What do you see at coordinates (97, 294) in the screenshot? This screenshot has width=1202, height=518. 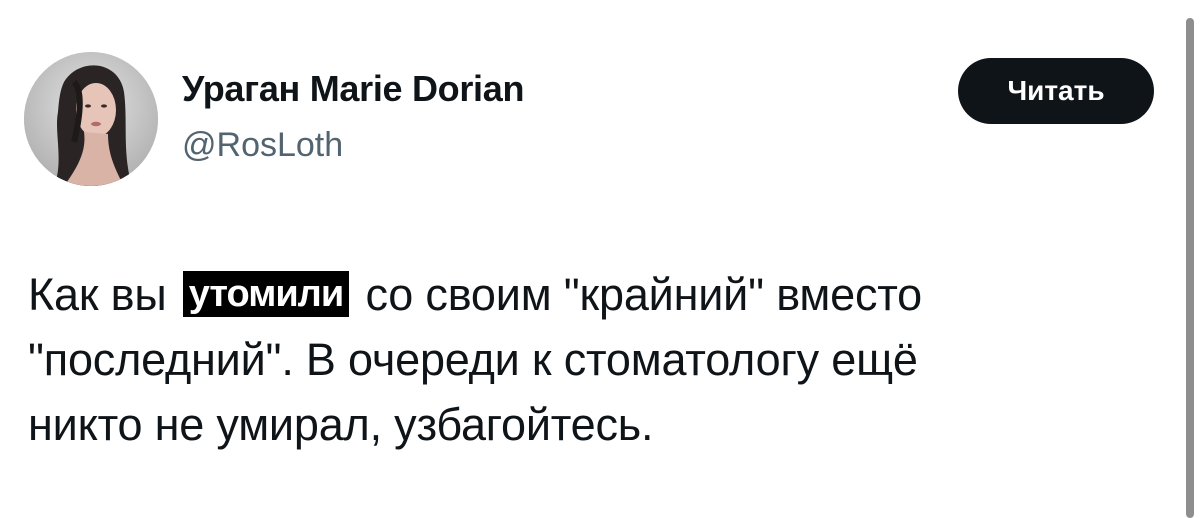 I see `tweet-text-segment: Как вы` at bounding box center [97, 294].